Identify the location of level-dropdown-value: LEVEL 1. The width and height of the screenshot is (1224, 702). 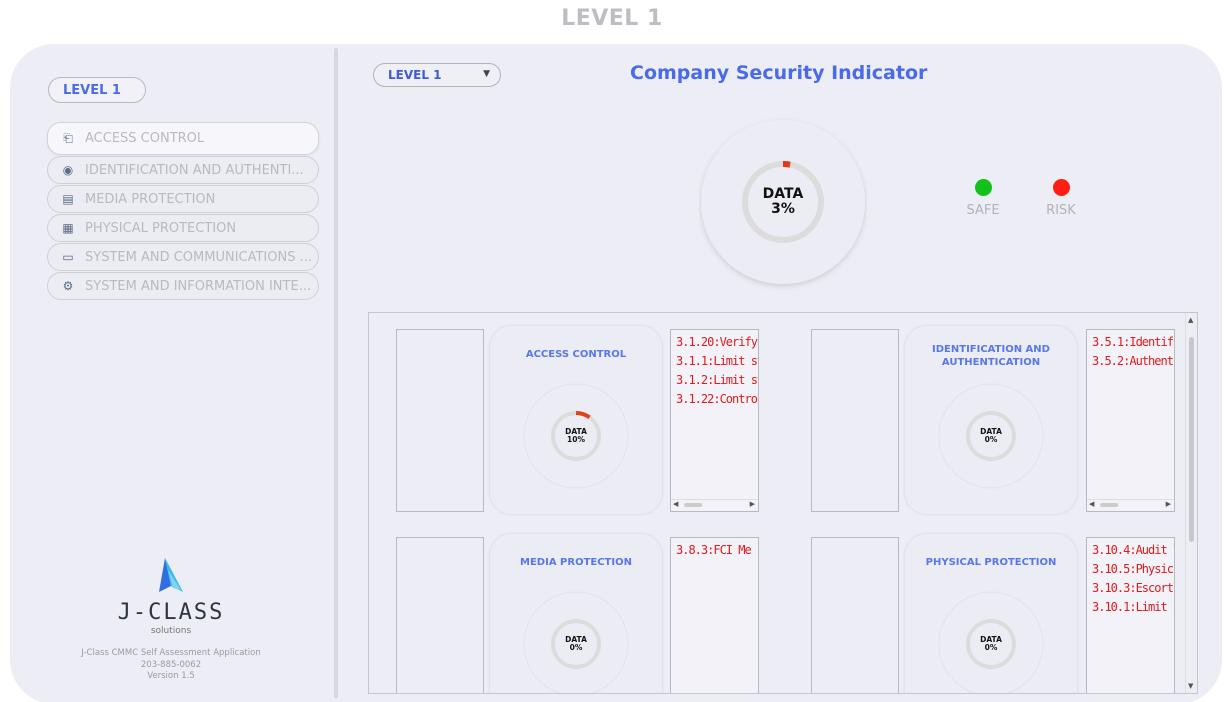
(415, 75).